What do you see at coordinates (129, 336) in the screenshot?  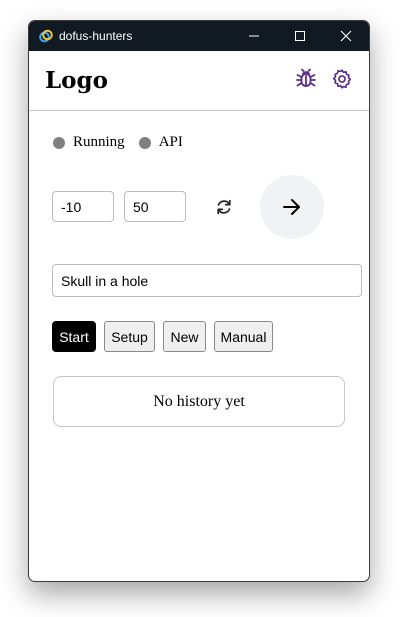 I see `setup-button: Setup` at bounding box center [129, 336].